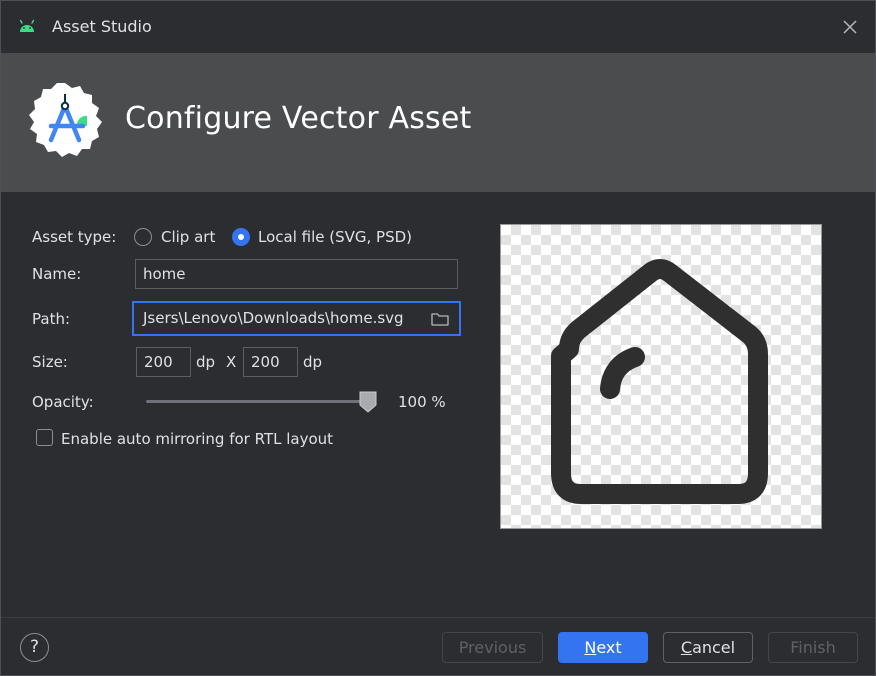 The height and width of the screenshot is (676, 876). I want to click on cancel-mnemonic: C, so click(686, 647).